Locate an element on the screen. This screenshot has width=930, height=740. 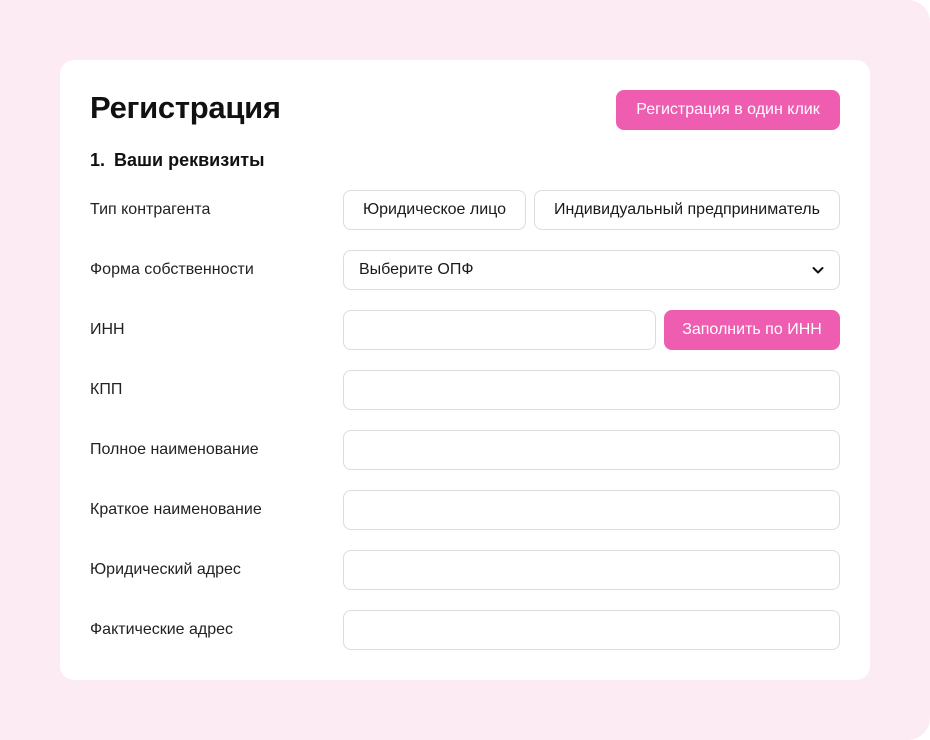
legal-address-row: Юридический адрес is located at coordinates (465, 570).